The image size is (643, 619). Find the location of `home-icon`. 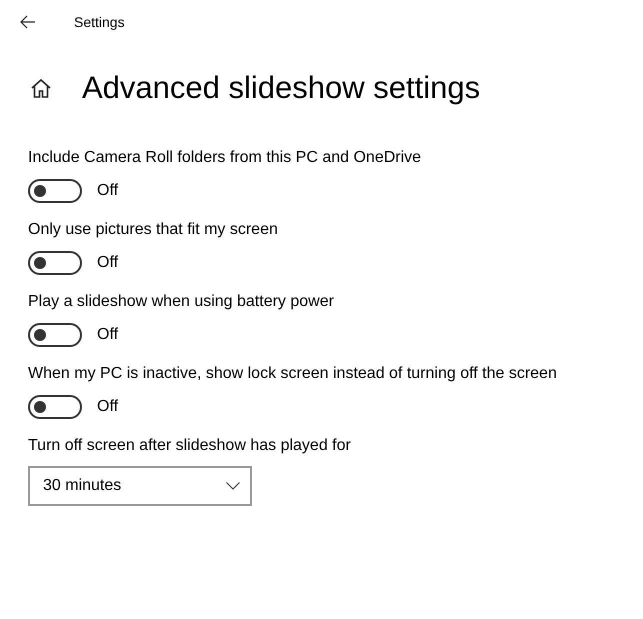

home-icon is located at coordinates (41, 88).